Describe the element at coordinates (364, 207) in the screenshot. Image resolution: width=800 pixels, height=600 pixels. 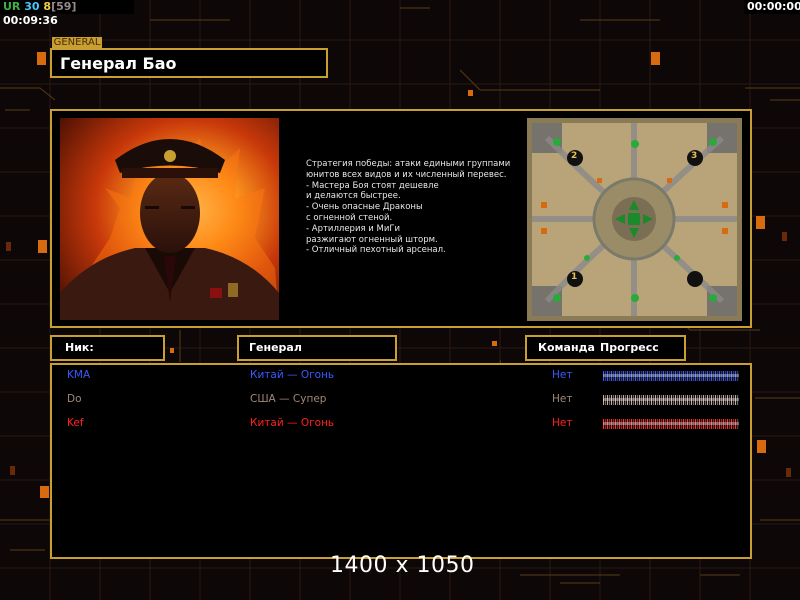
I see `description-line: - Очень опасные Драконы` at that location.